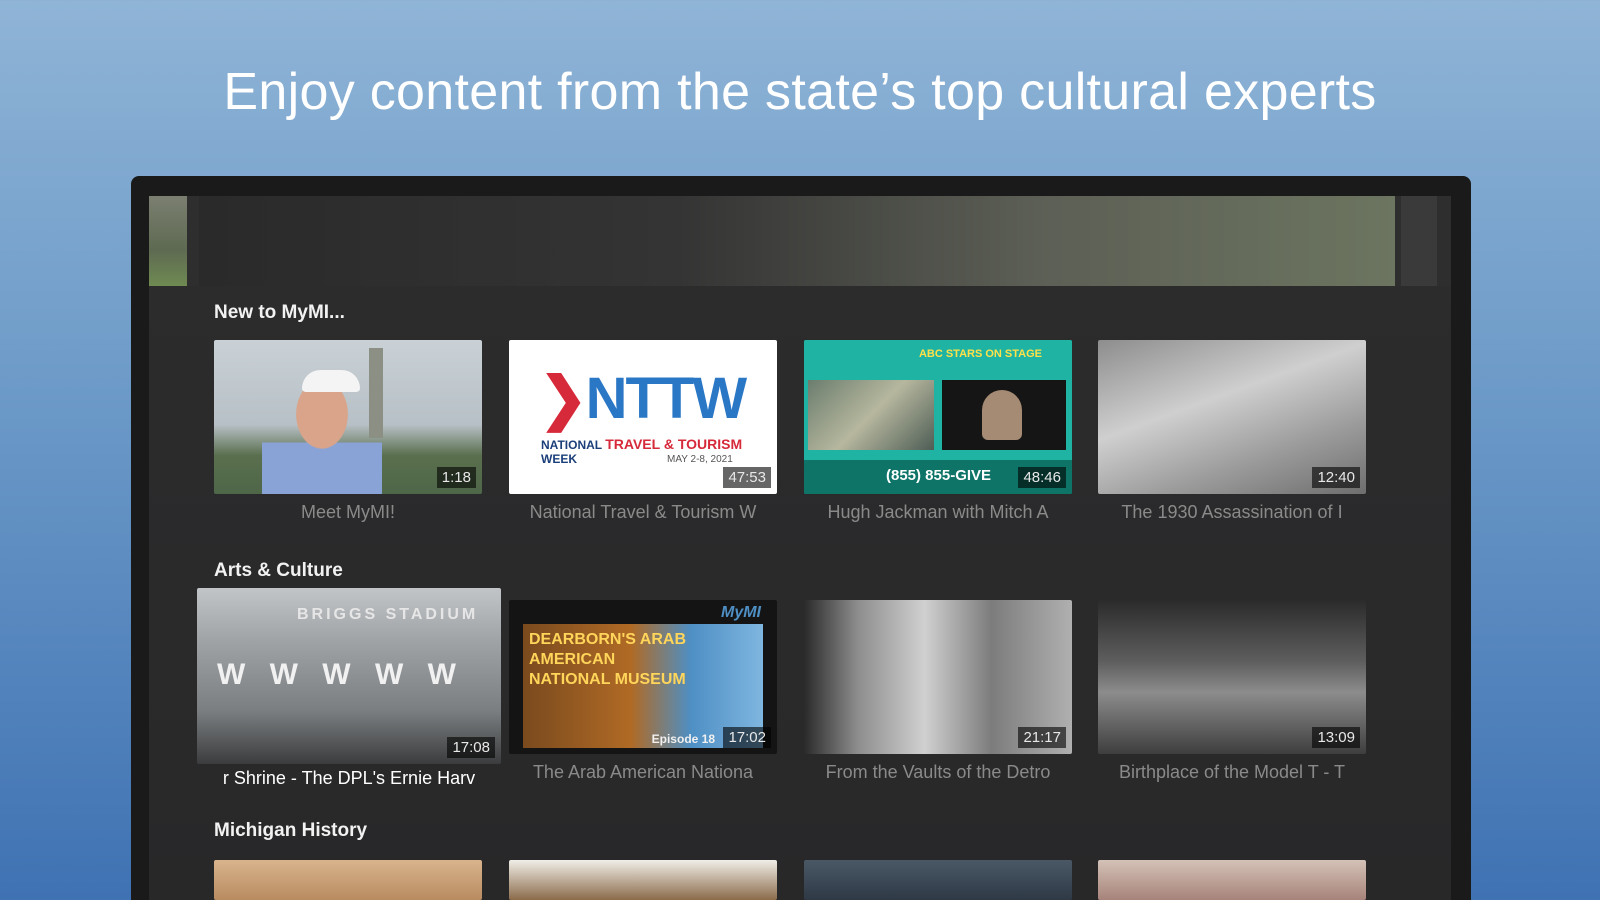  What do you see at coordinates (1336, 737) in the screenshot?
I see `duration-badge: 13:09` at bounding box center [1336, 737].